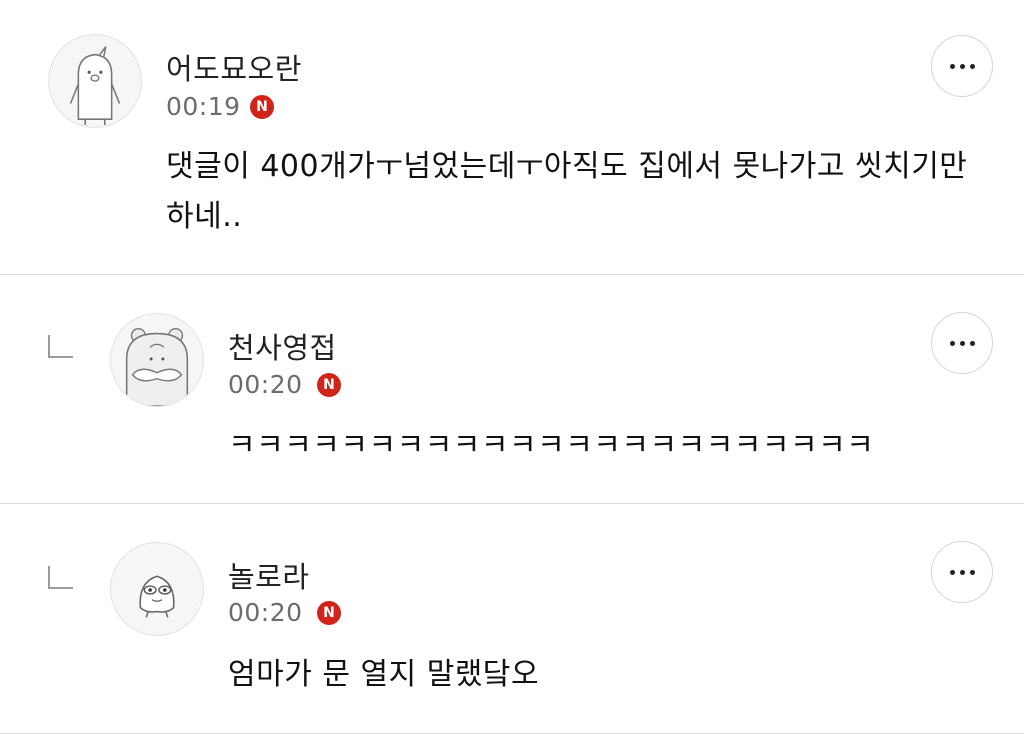 The height and width of the screenshot is (734, 1024). What do you see at coordinates (567, 191) in the screenshot?
I see `comment-text: 댓글이 400개가ㅜ넘었는데ㅜ아직도 집에서 못나가고 씻치기만하네..` at bounding box center [567, 191].